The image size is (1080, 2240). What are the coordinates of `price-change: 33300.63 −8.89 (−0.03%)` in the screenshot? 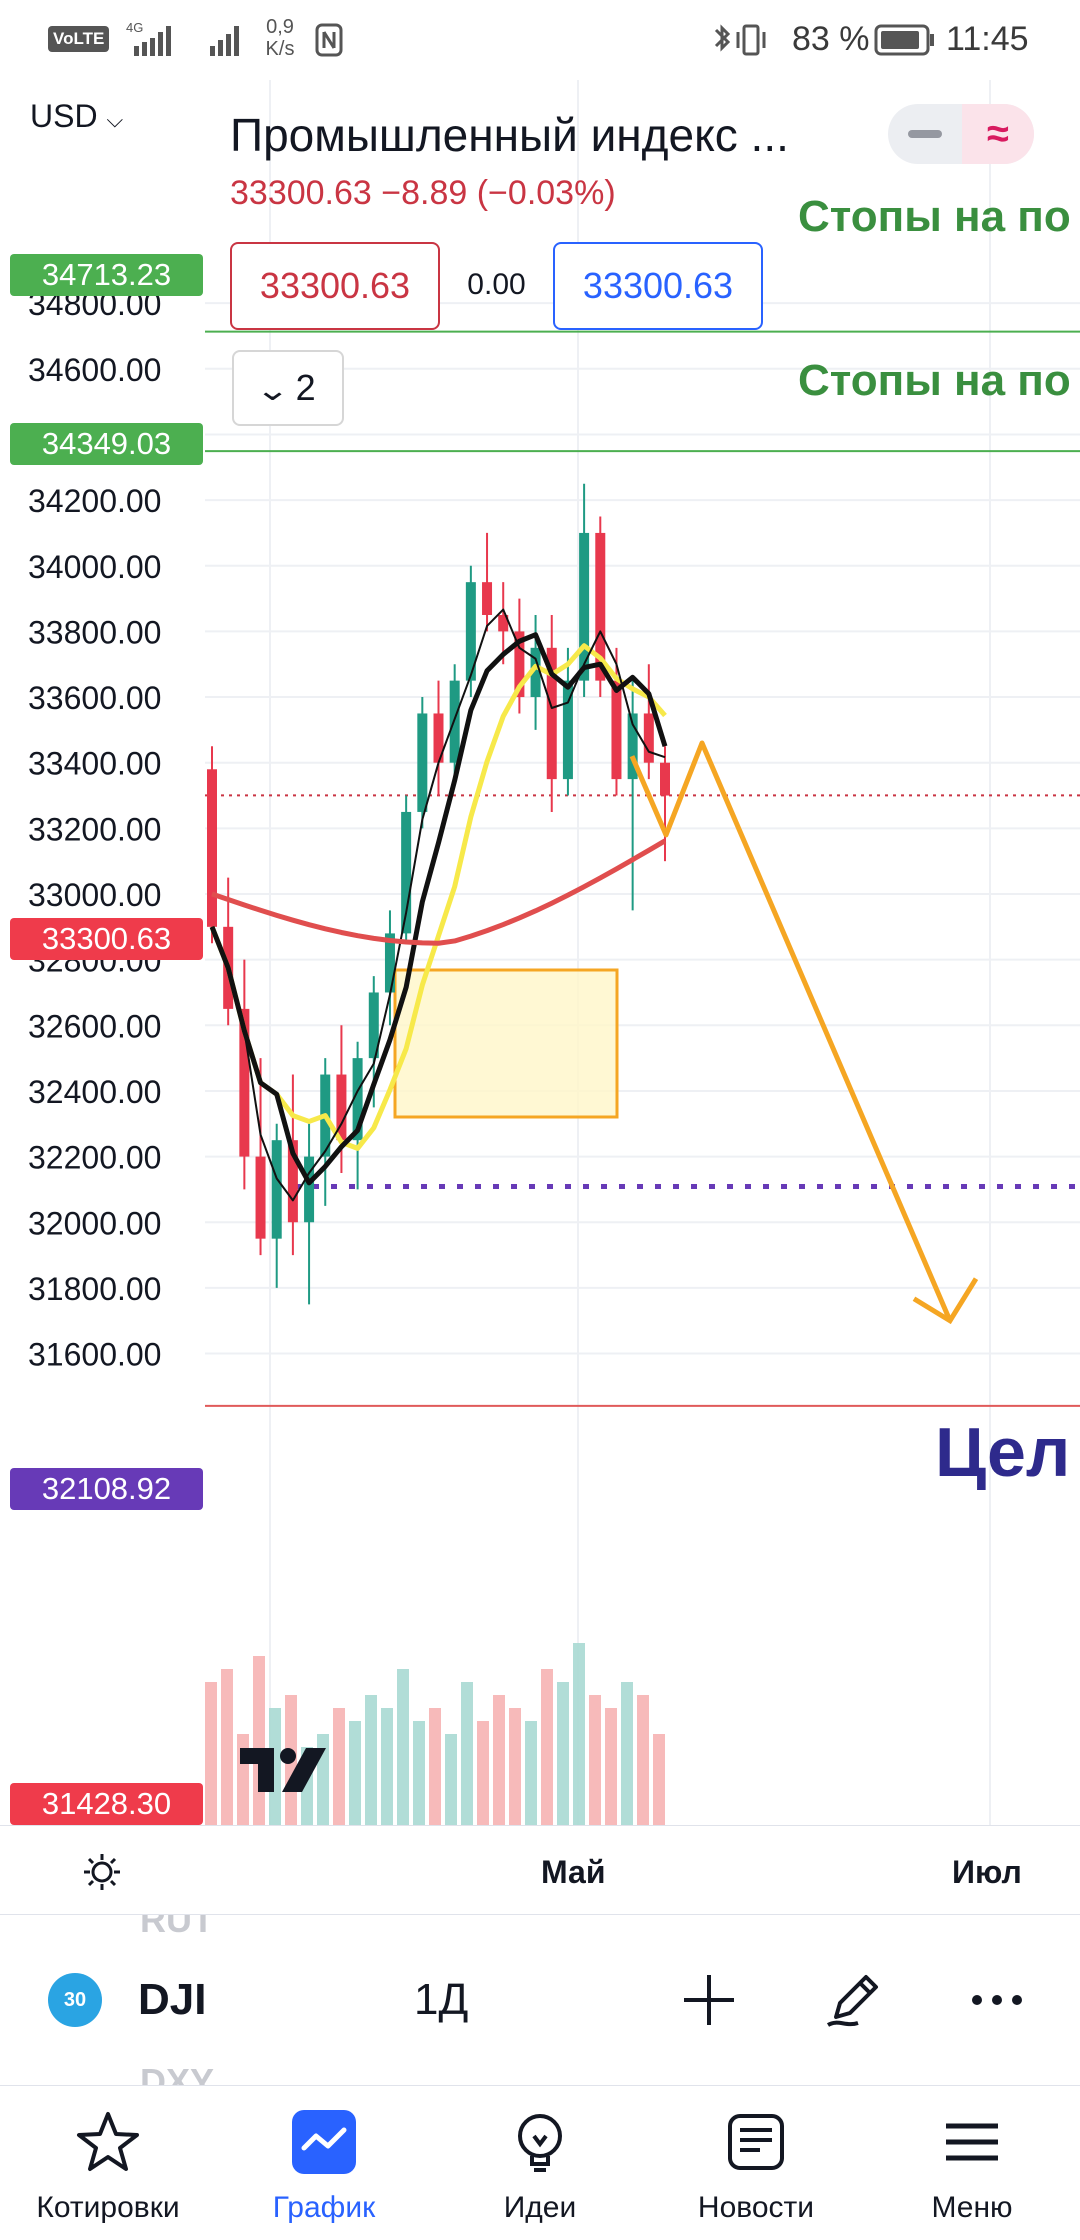 It's located at (423, 193).